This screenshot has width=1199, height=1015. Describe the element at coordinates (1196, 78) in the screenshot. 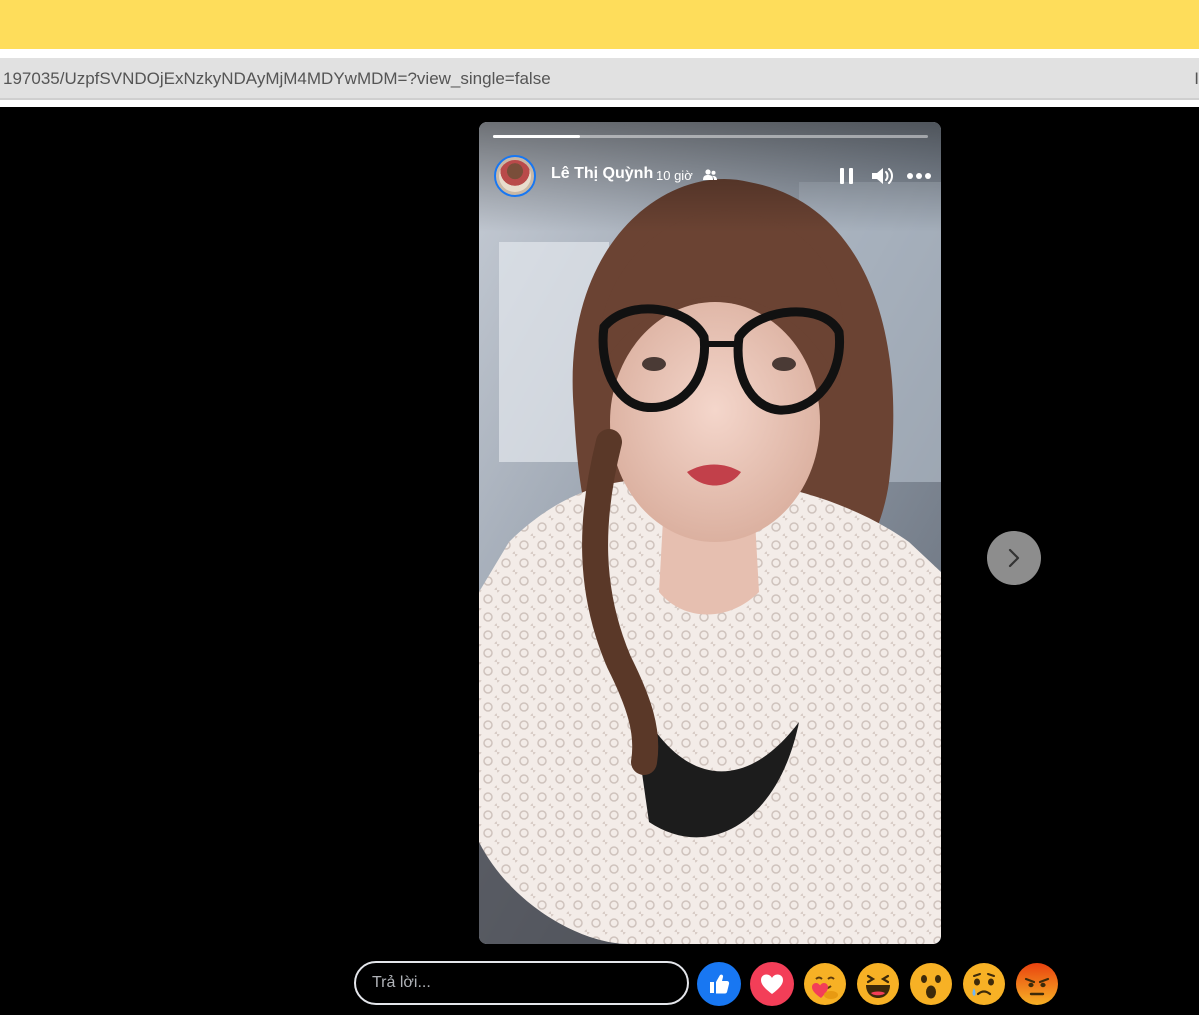

I see `url-cursor: I` at that location.